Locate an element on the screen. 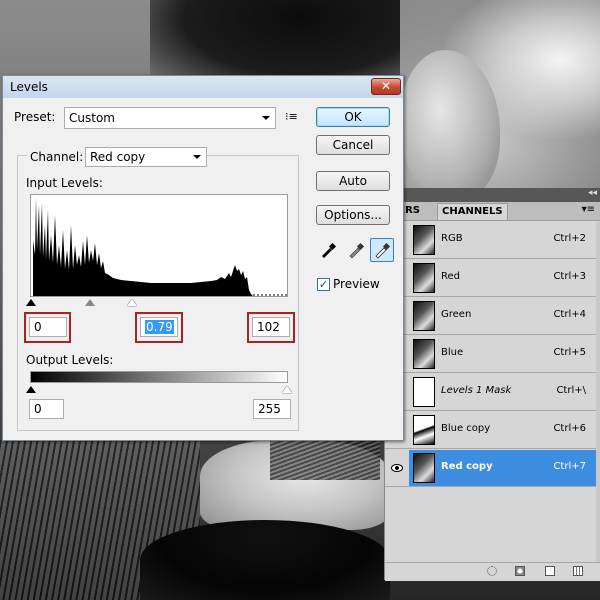  panel-footer is located at coordinates (492, 571).